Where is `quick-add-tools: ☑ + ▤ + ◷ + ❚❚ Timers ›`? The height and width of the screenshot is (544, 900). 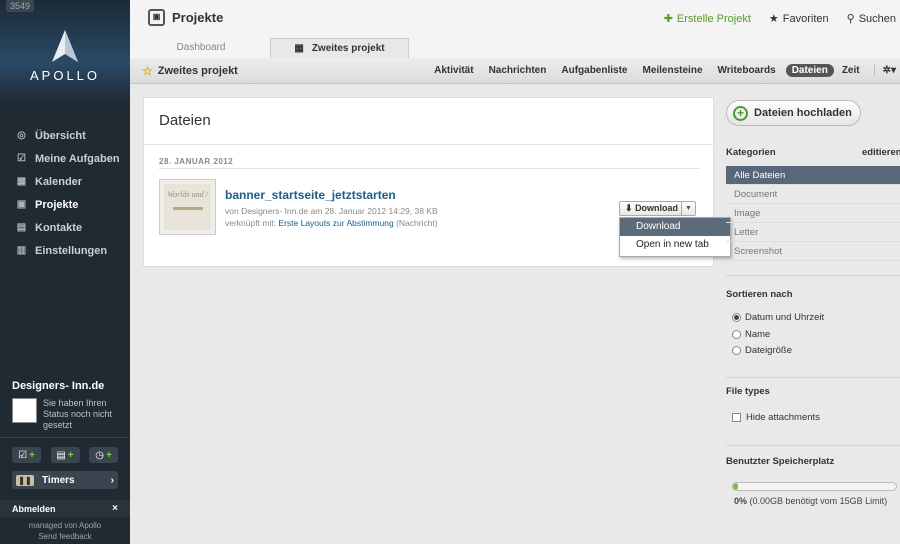
quick-add-tools: ☑ + ▤ + ◷ + ❚❚ Timers › is located at coordinates (65, 463).